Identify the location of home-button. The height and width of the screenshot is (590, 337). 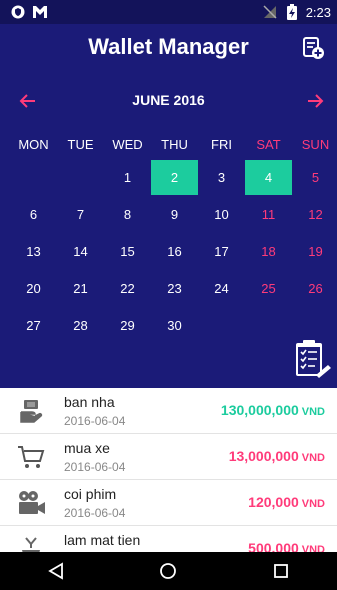
(168, 571).